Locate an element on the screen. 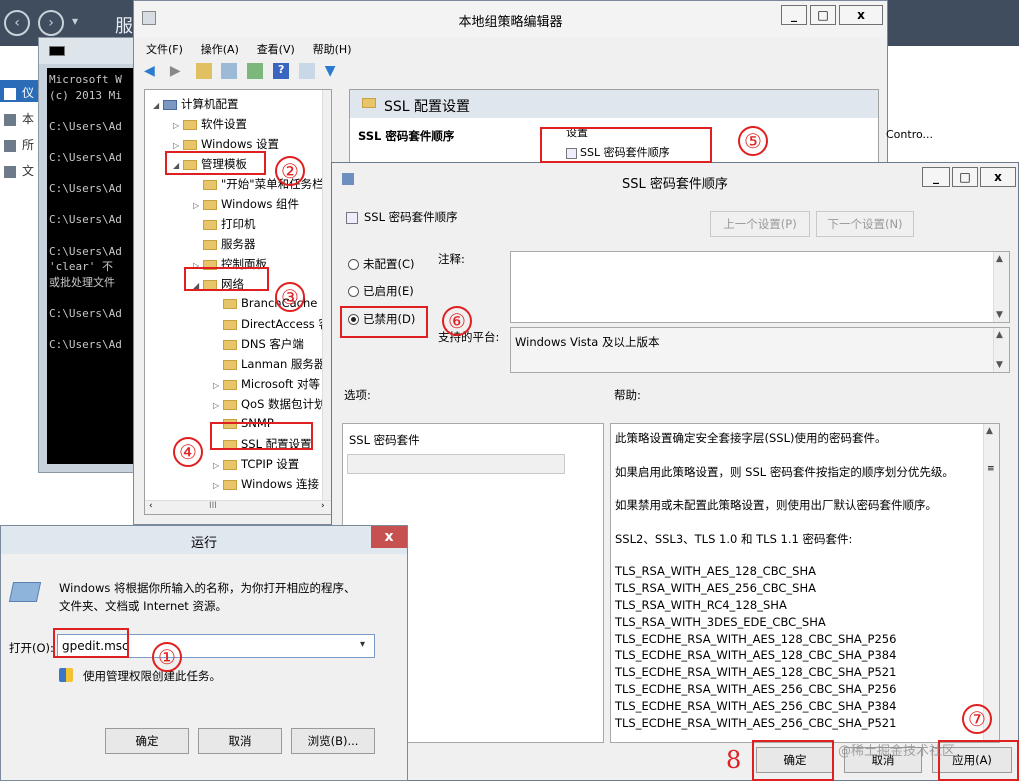  tree-item-microsoft-p2p: ▷ Microsoft 对等 is located at coordinates (266, 384).